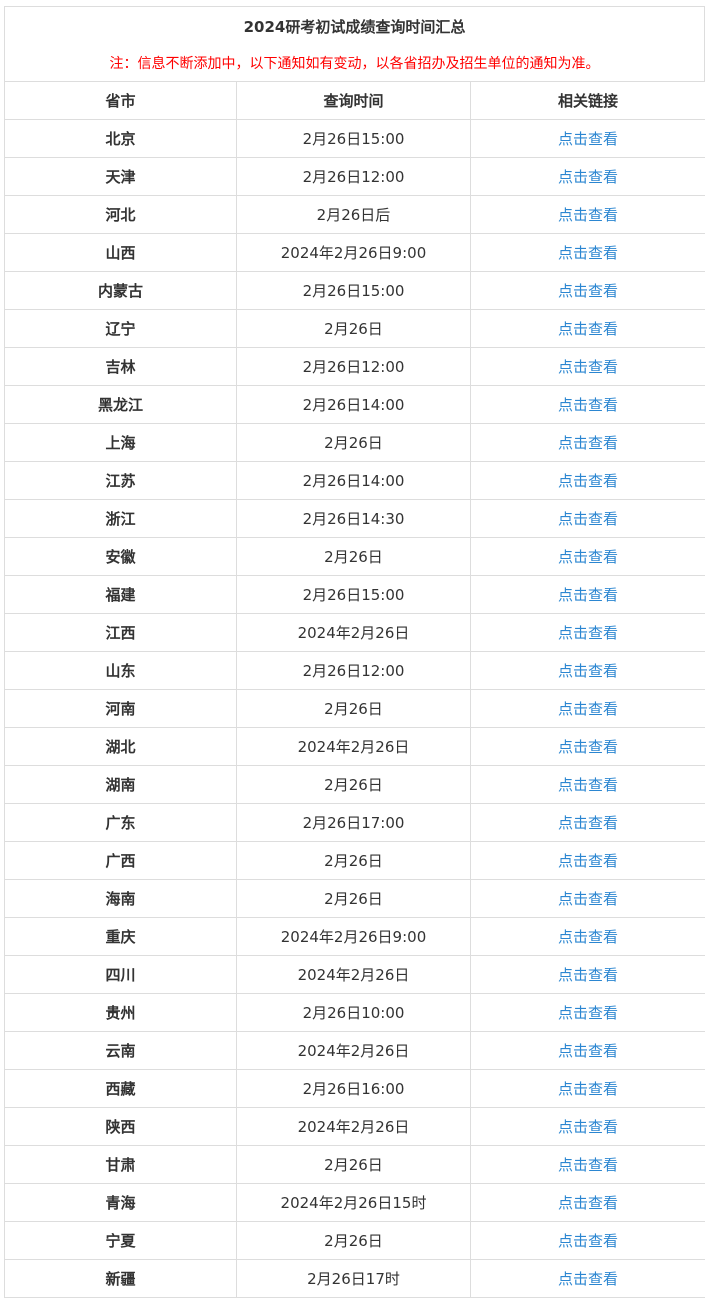 Image resolution: width=705 pixels, height=1298 pixels. What do you see at coordinates (121, 1089) in the screenshot?
I see `province-cell: 西藏` at bounding box center [121, 1089].